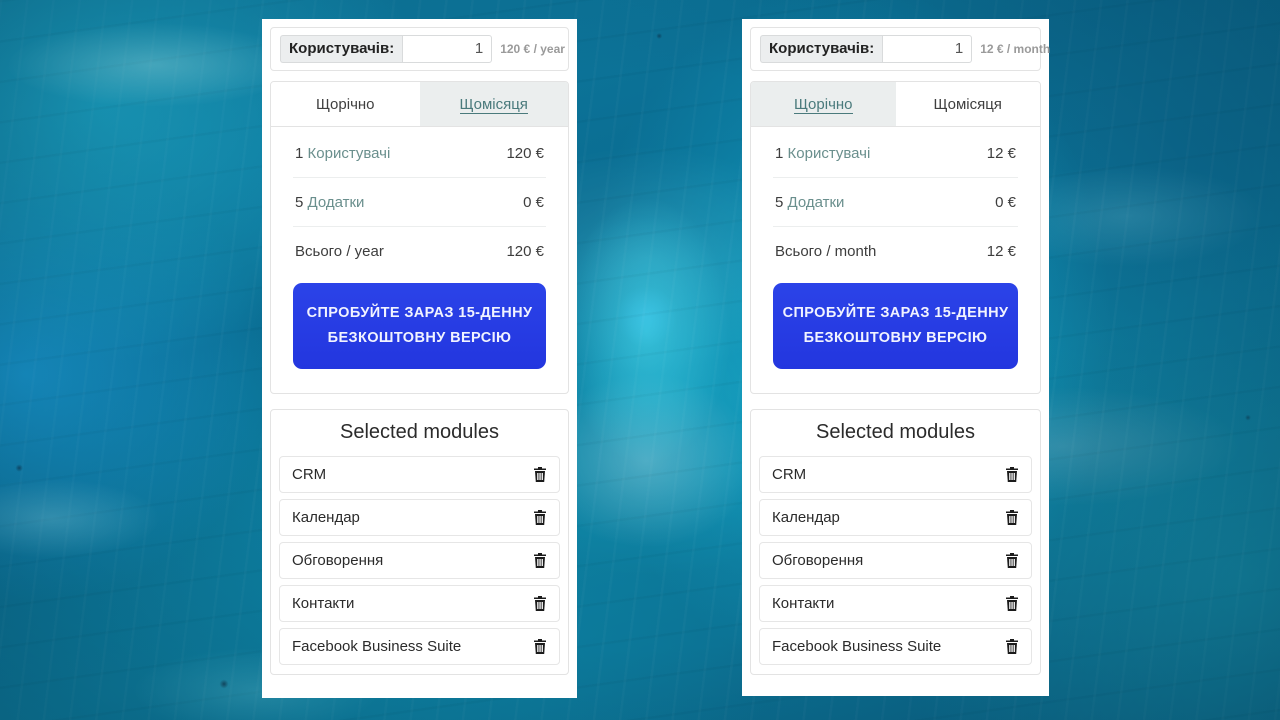 The width and height of the screenshot is (1280, 720). I want to click on users-selector: Користувачів: 12 € / month, so click(900, 49).